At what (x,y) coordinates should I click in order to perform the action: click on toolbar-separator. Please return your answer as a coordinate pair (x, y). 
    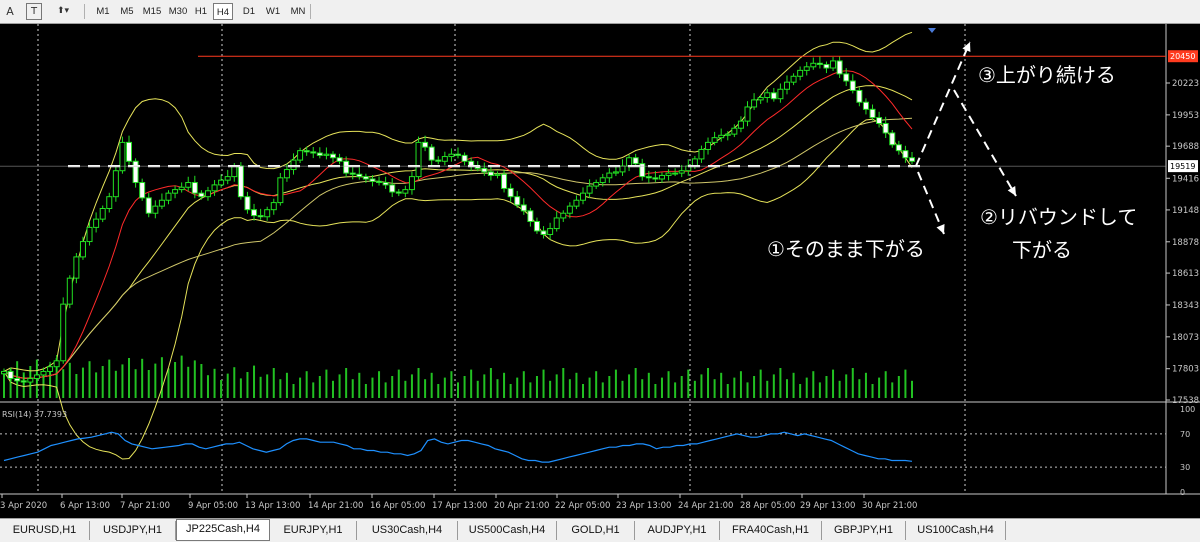
    Looking at the image, I should click on (84, 11).